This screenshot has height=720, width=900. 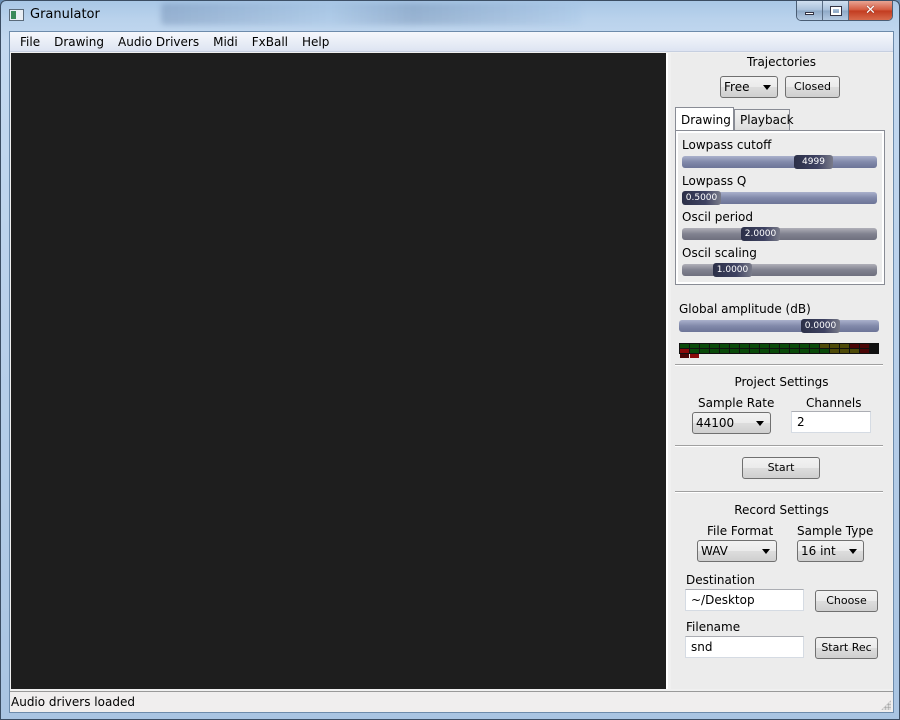 What do you see at coordinates (820, 326) in the screenshot?
I see `slider-handle: 0.0000` at bounding box center [820, 326].